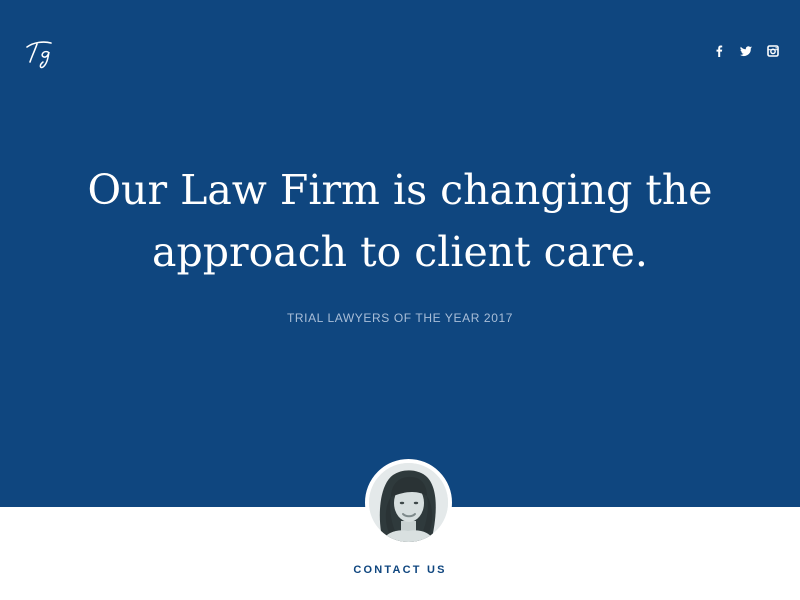  I want to click on instagram-link, so click(773, 51).